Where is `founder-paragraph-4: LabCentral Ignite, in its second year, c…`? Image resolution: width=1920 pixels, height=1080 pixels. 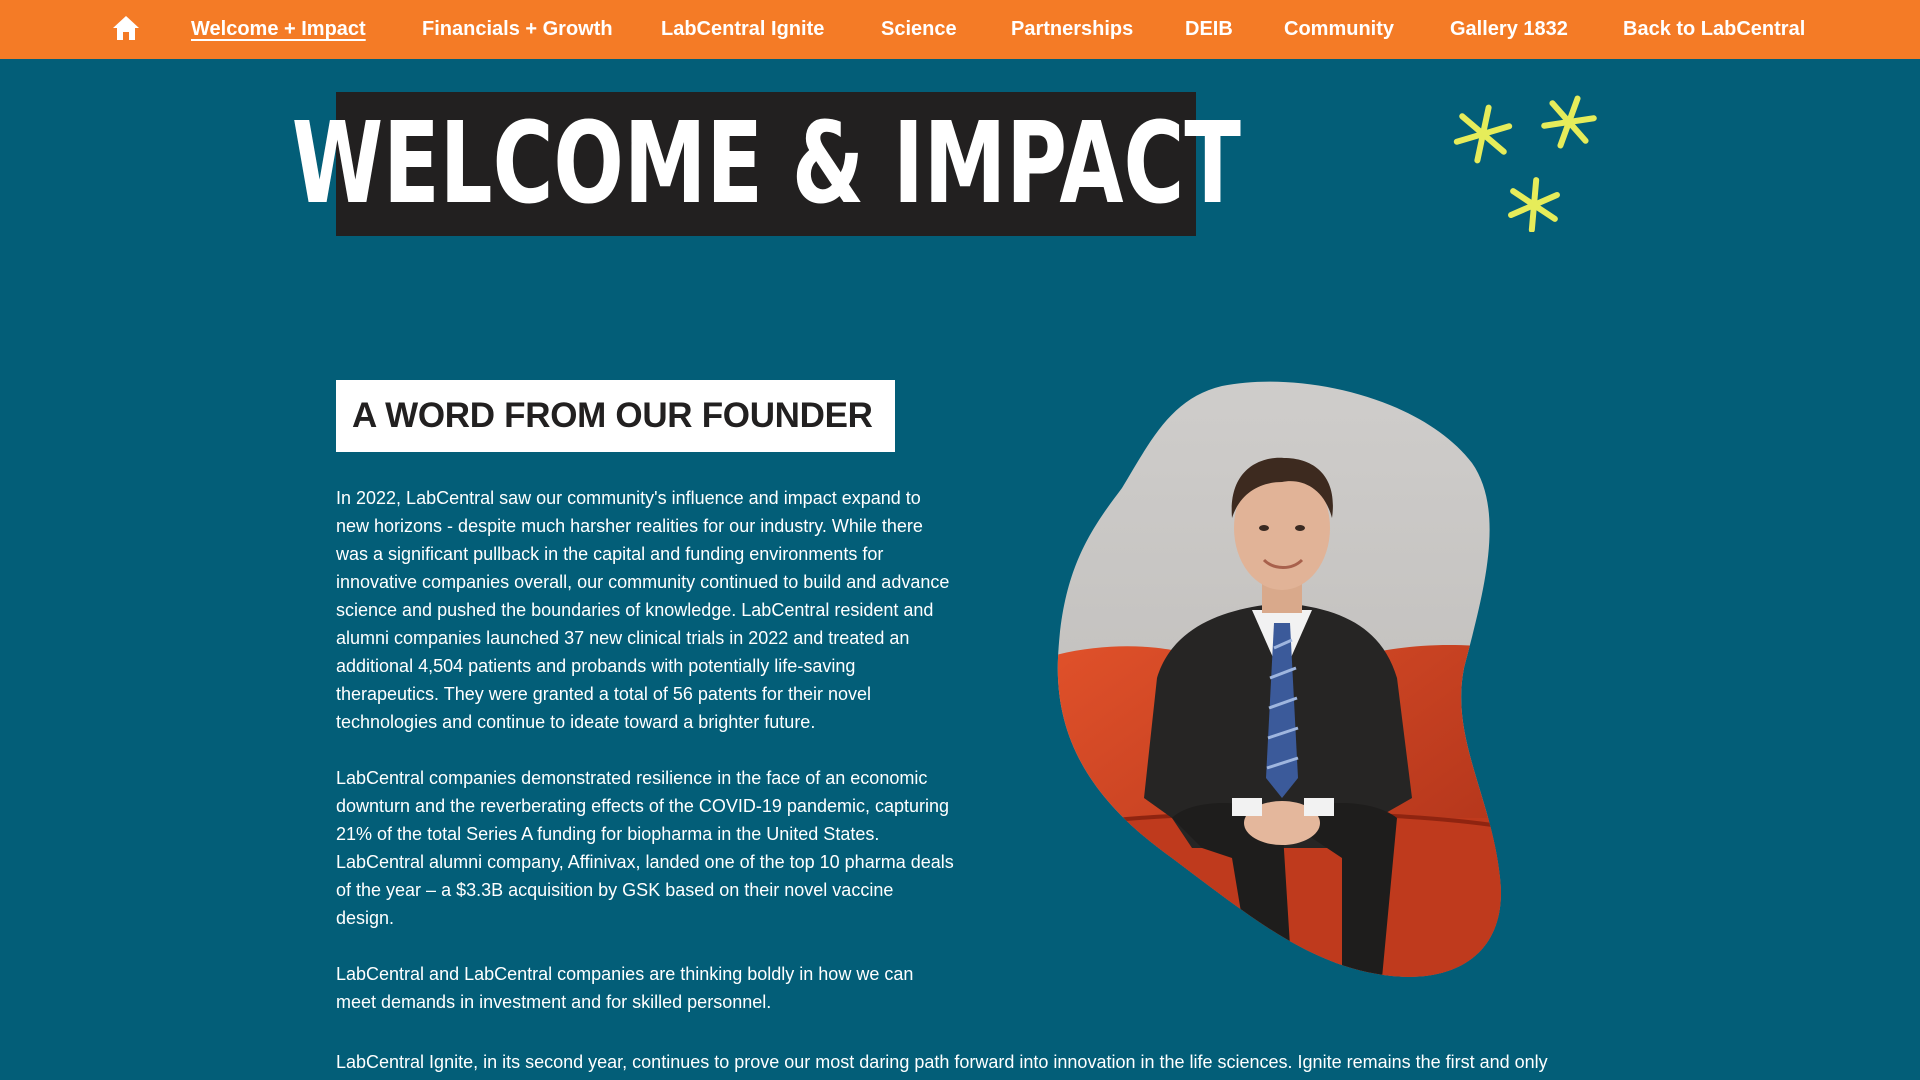
founder-paragraph-4: LabCentral Ignite, in its second year, c… is located at coordinates (942, 1062).